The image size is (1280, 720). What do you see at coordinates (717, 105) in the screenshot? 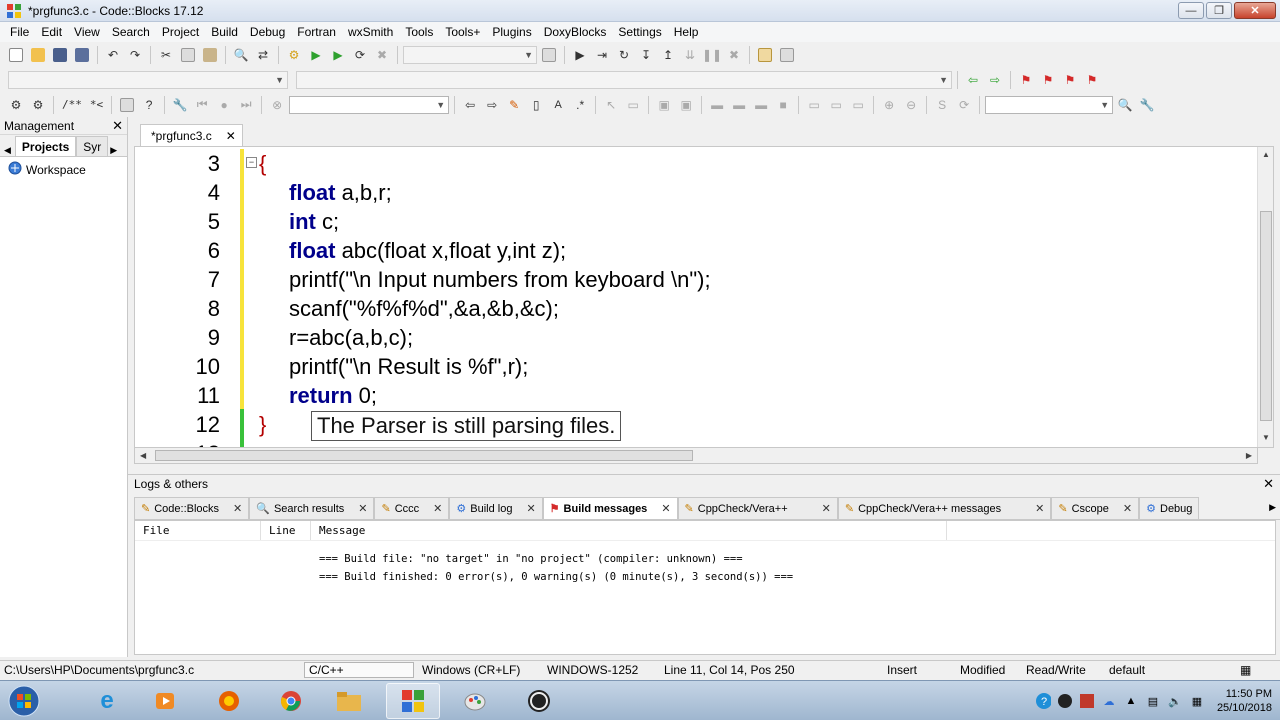
I see `widget-icon-3: ▬` at bounding box center [717, 105].